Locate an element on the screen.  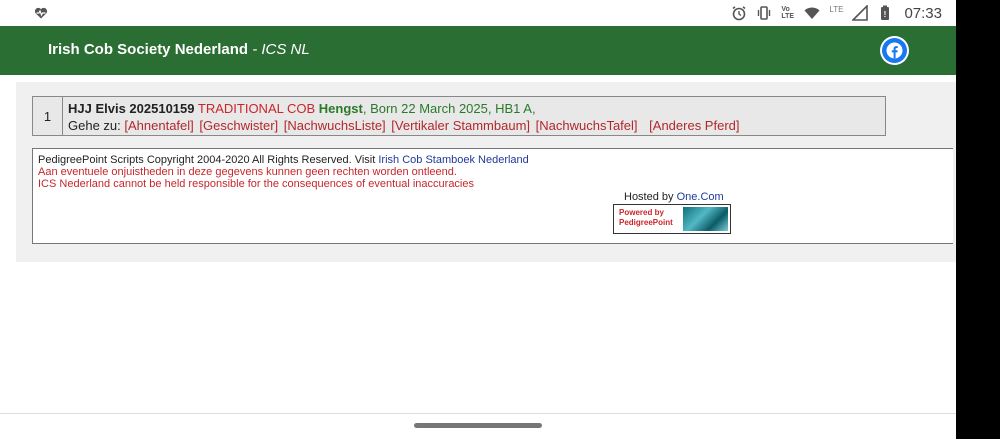
facebook-icon is located at coordinates (894, 50).